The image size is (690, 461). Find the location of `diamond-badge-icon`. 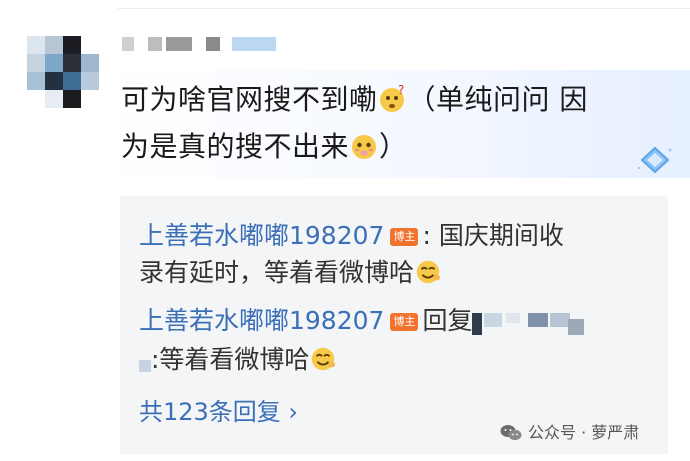

diamond-badge-icon is located at coordinates (654, 160).